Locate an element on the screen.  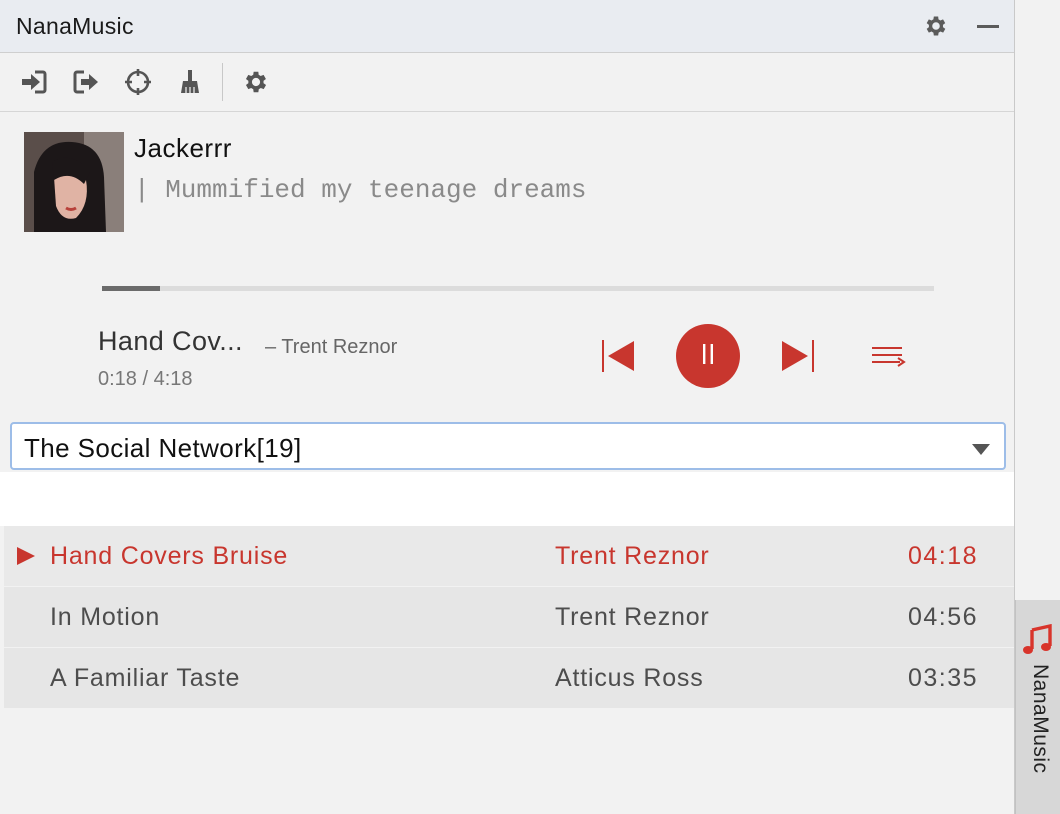
avatar is located at coordinates (74, 182).